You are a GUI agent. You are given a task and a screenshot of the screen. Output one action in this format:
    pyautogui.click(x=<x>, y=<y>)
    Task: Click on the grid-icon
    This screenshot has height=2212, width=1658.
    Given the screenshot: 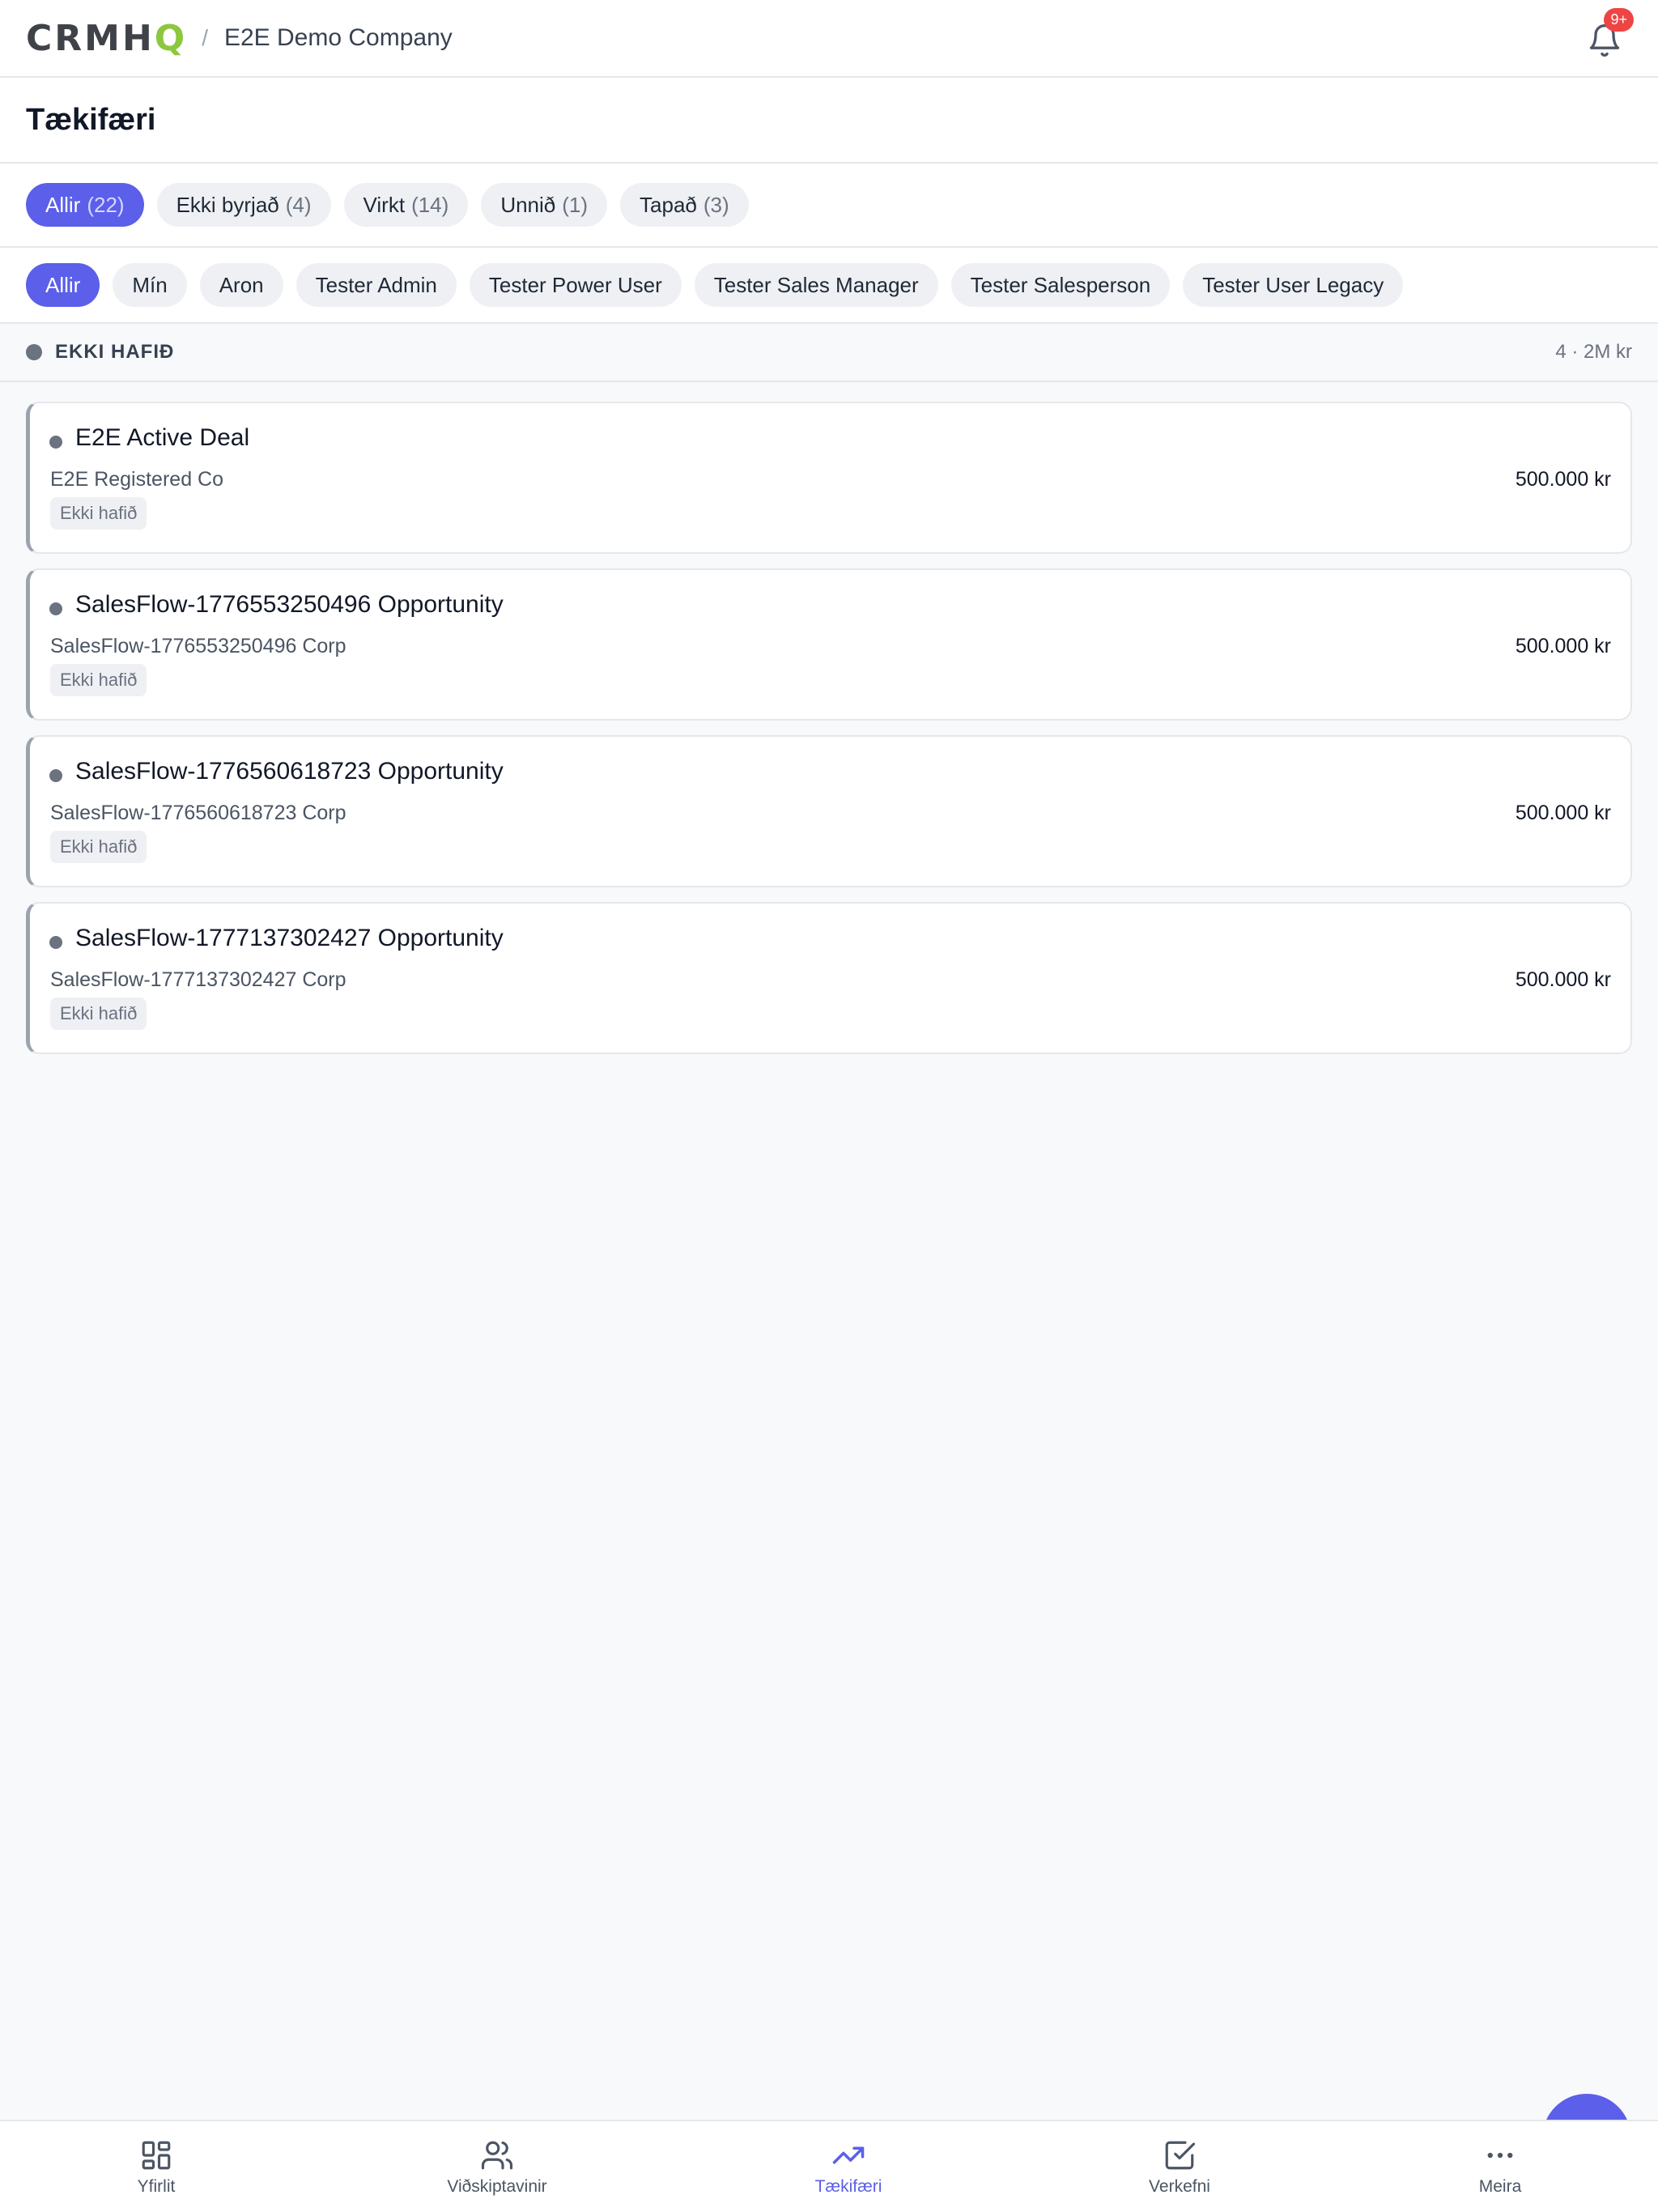 What is the action you would take?
    pyautogui.click(x=156, y=2155)
    